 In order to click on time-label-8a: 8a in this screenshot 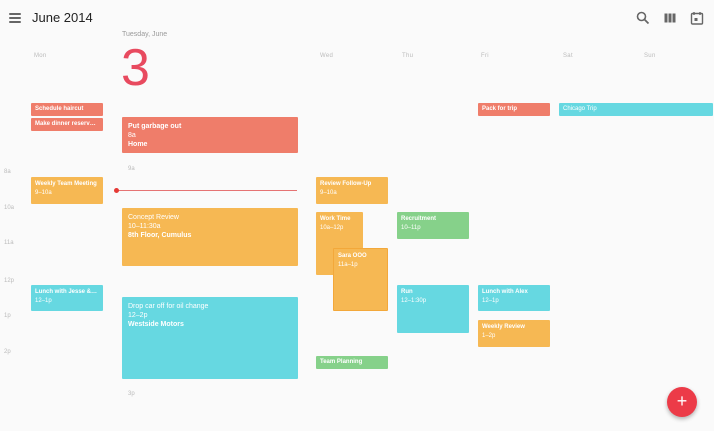, I will do `click(7, 172)`.